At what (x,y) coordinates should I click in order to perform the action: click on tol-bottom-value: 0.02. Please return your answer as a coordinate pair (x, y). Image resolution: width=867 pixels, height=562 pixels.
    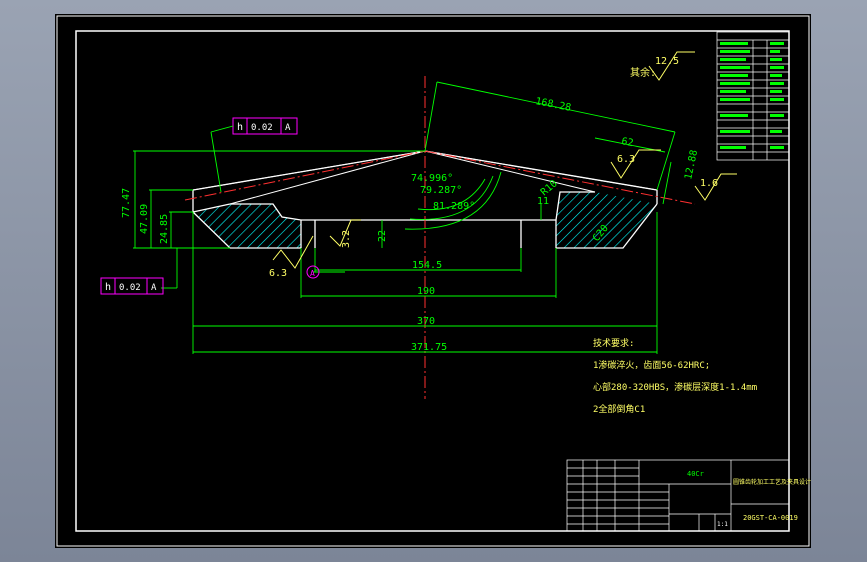
    Looking at the image, I should click on (130, 288).